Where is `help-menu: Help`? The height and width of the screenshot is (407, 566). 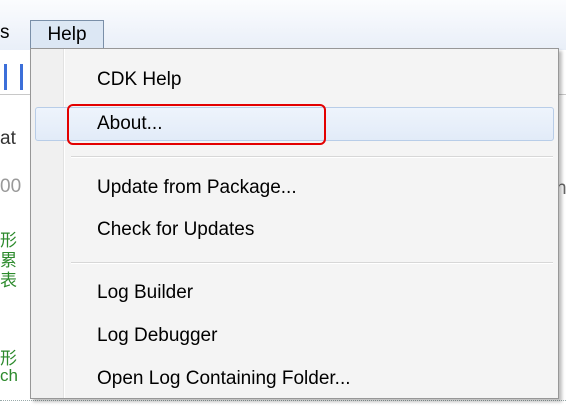
help-menu: Help is located at coordinates (67, 34).